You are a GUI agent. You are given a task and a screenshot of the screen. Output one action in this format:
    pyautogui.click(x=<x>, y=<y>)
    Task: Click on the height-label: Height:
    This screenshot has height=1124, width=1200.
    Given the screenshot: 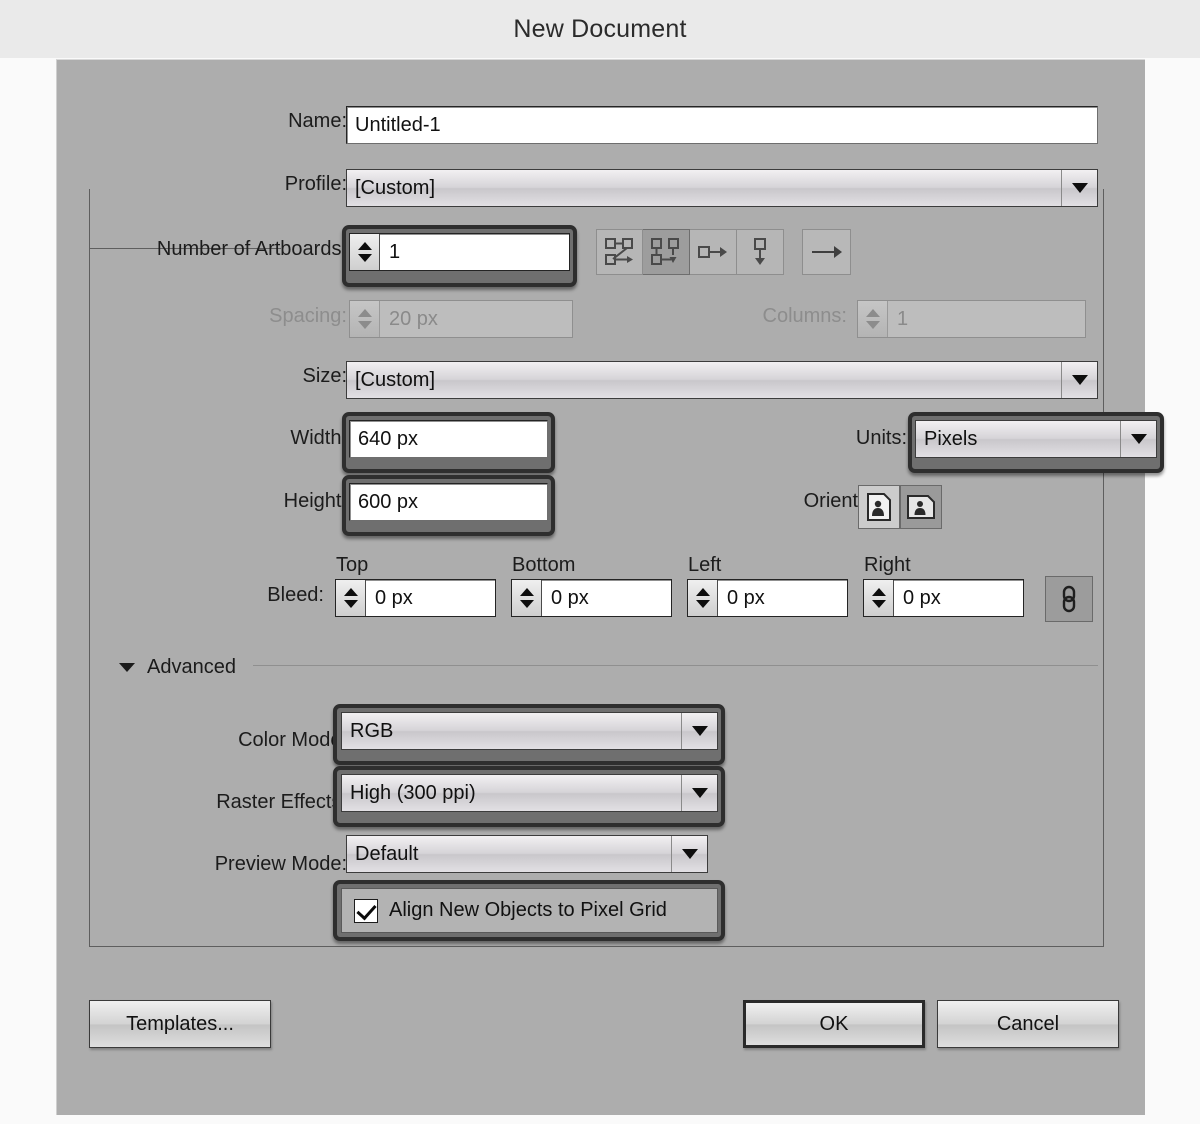 What is the action you would take?
    pyautogui.click(x=315, y=501)
    